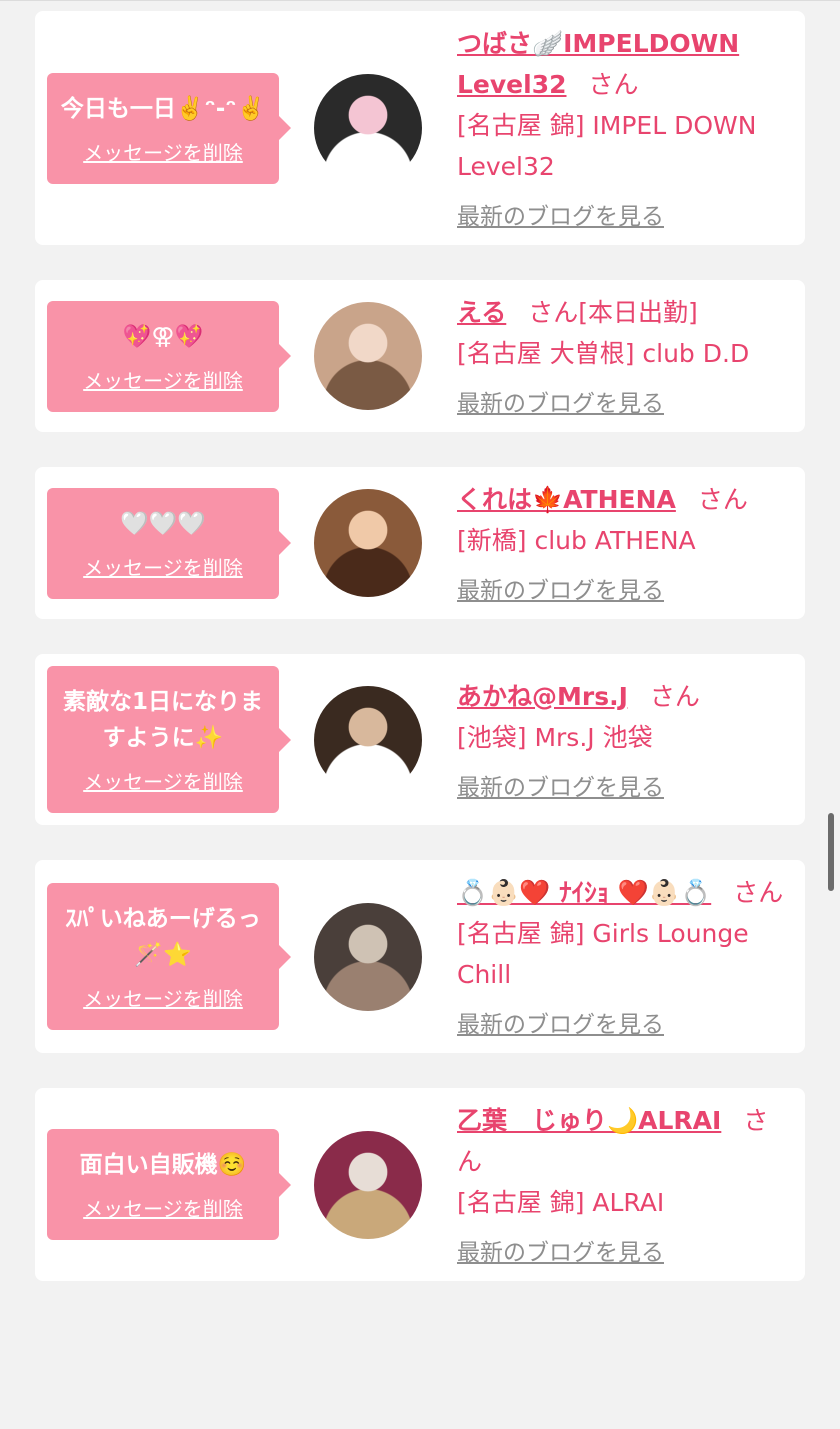  I want to click on name-line: くれは🍁ATHENA さん, so click(622, 499).